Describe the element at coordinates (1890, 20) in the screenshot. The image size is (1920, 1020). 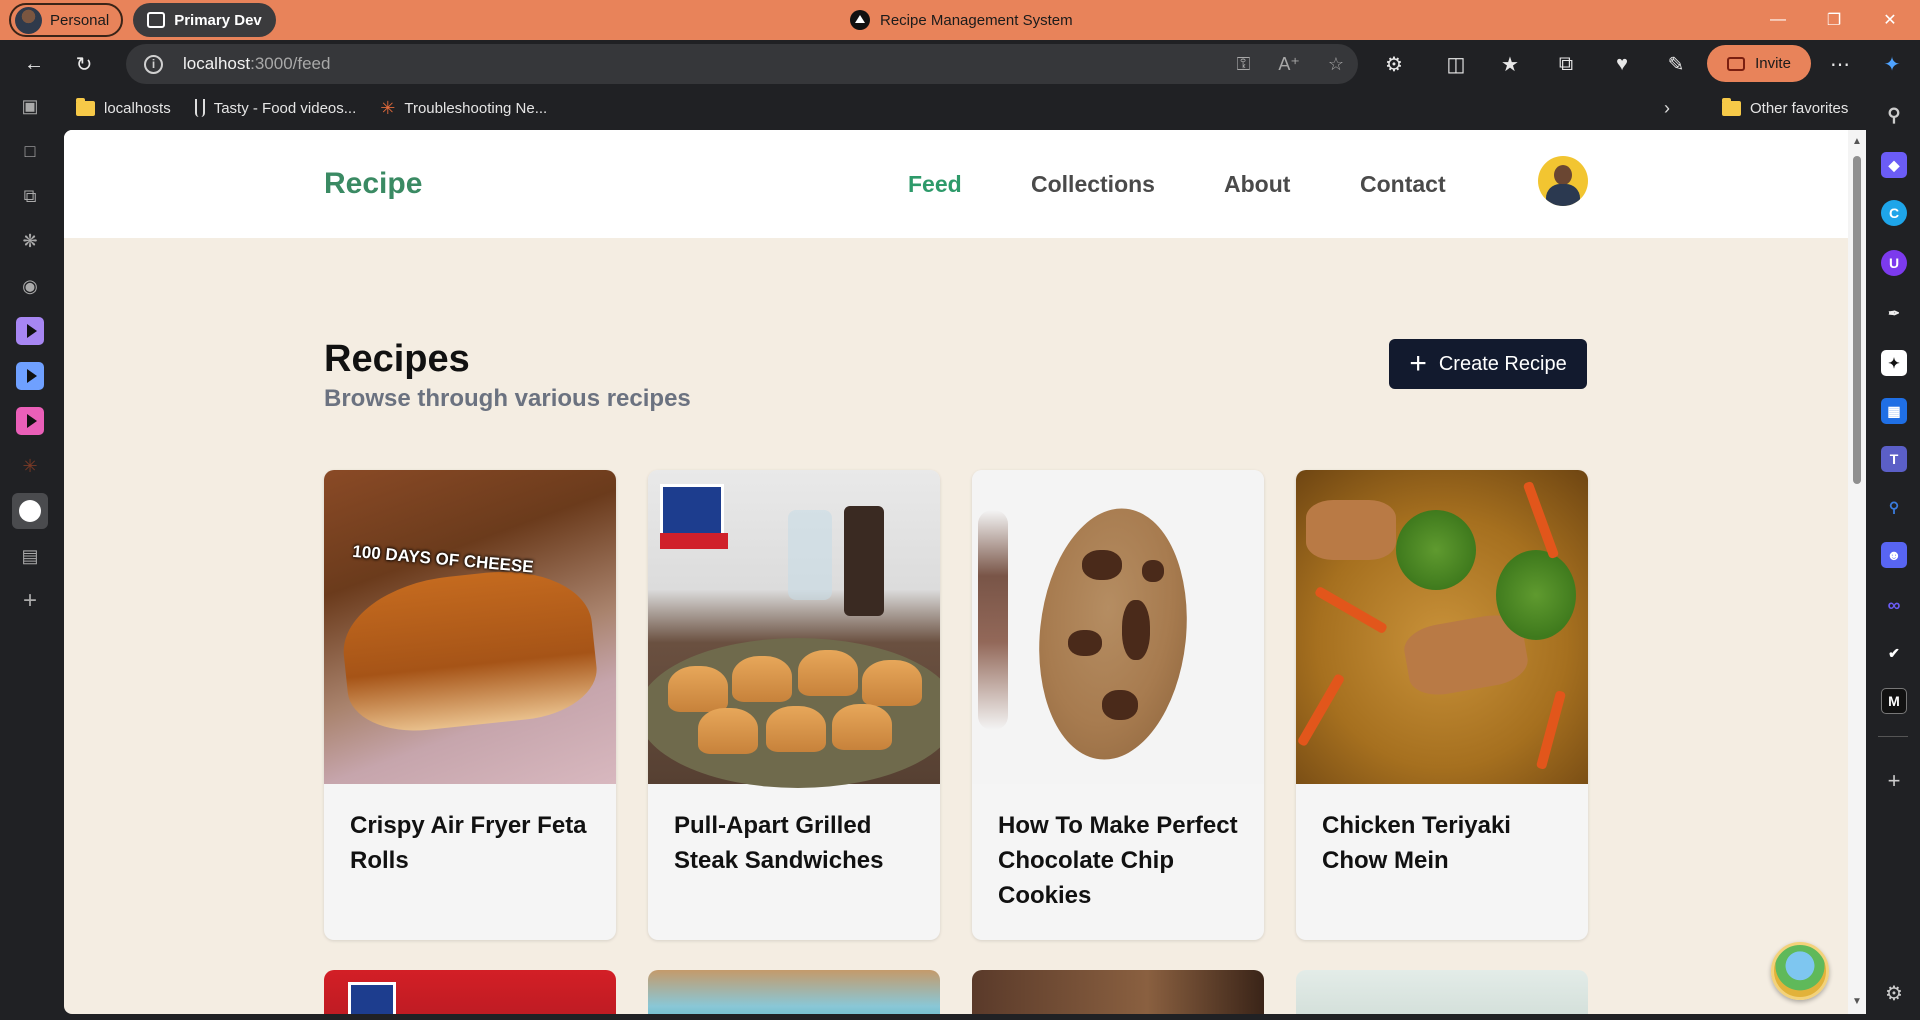
I see `close-icon: ✕` at that location.